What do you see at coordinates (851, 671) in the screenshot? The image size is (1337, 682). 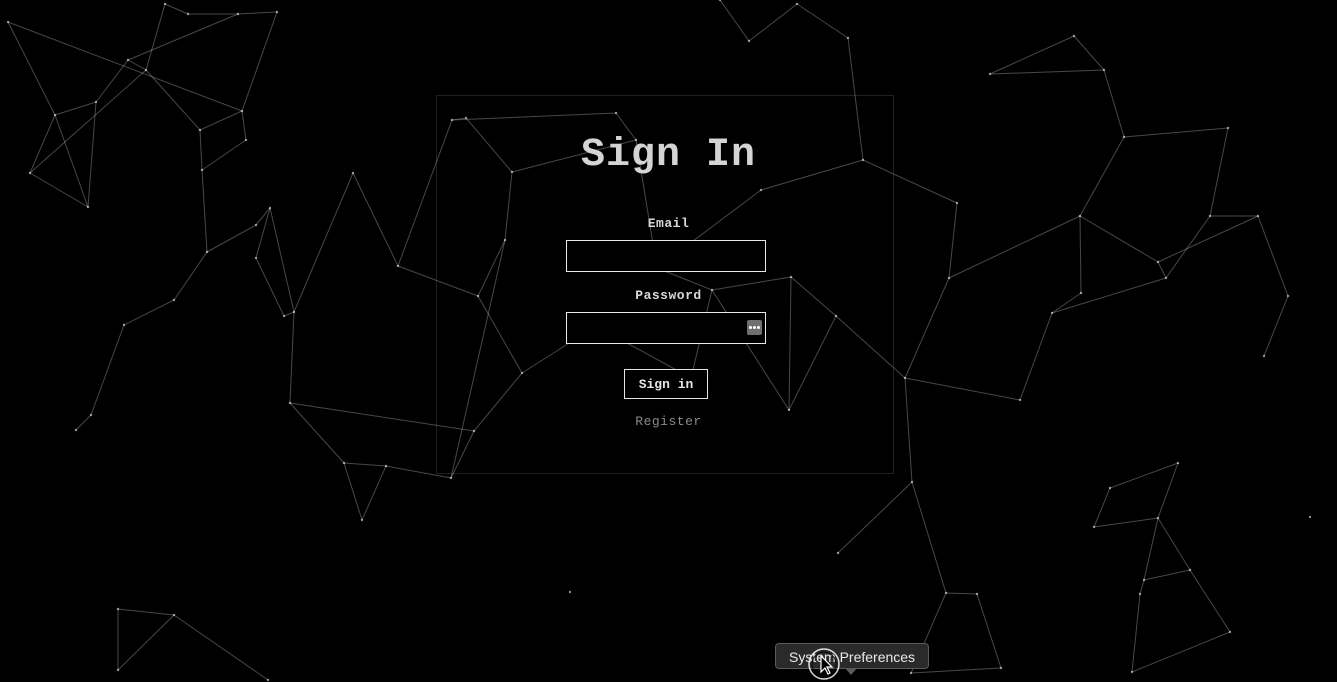 I see `dock-tooltip-arrow` at bounding box center [851, 671].